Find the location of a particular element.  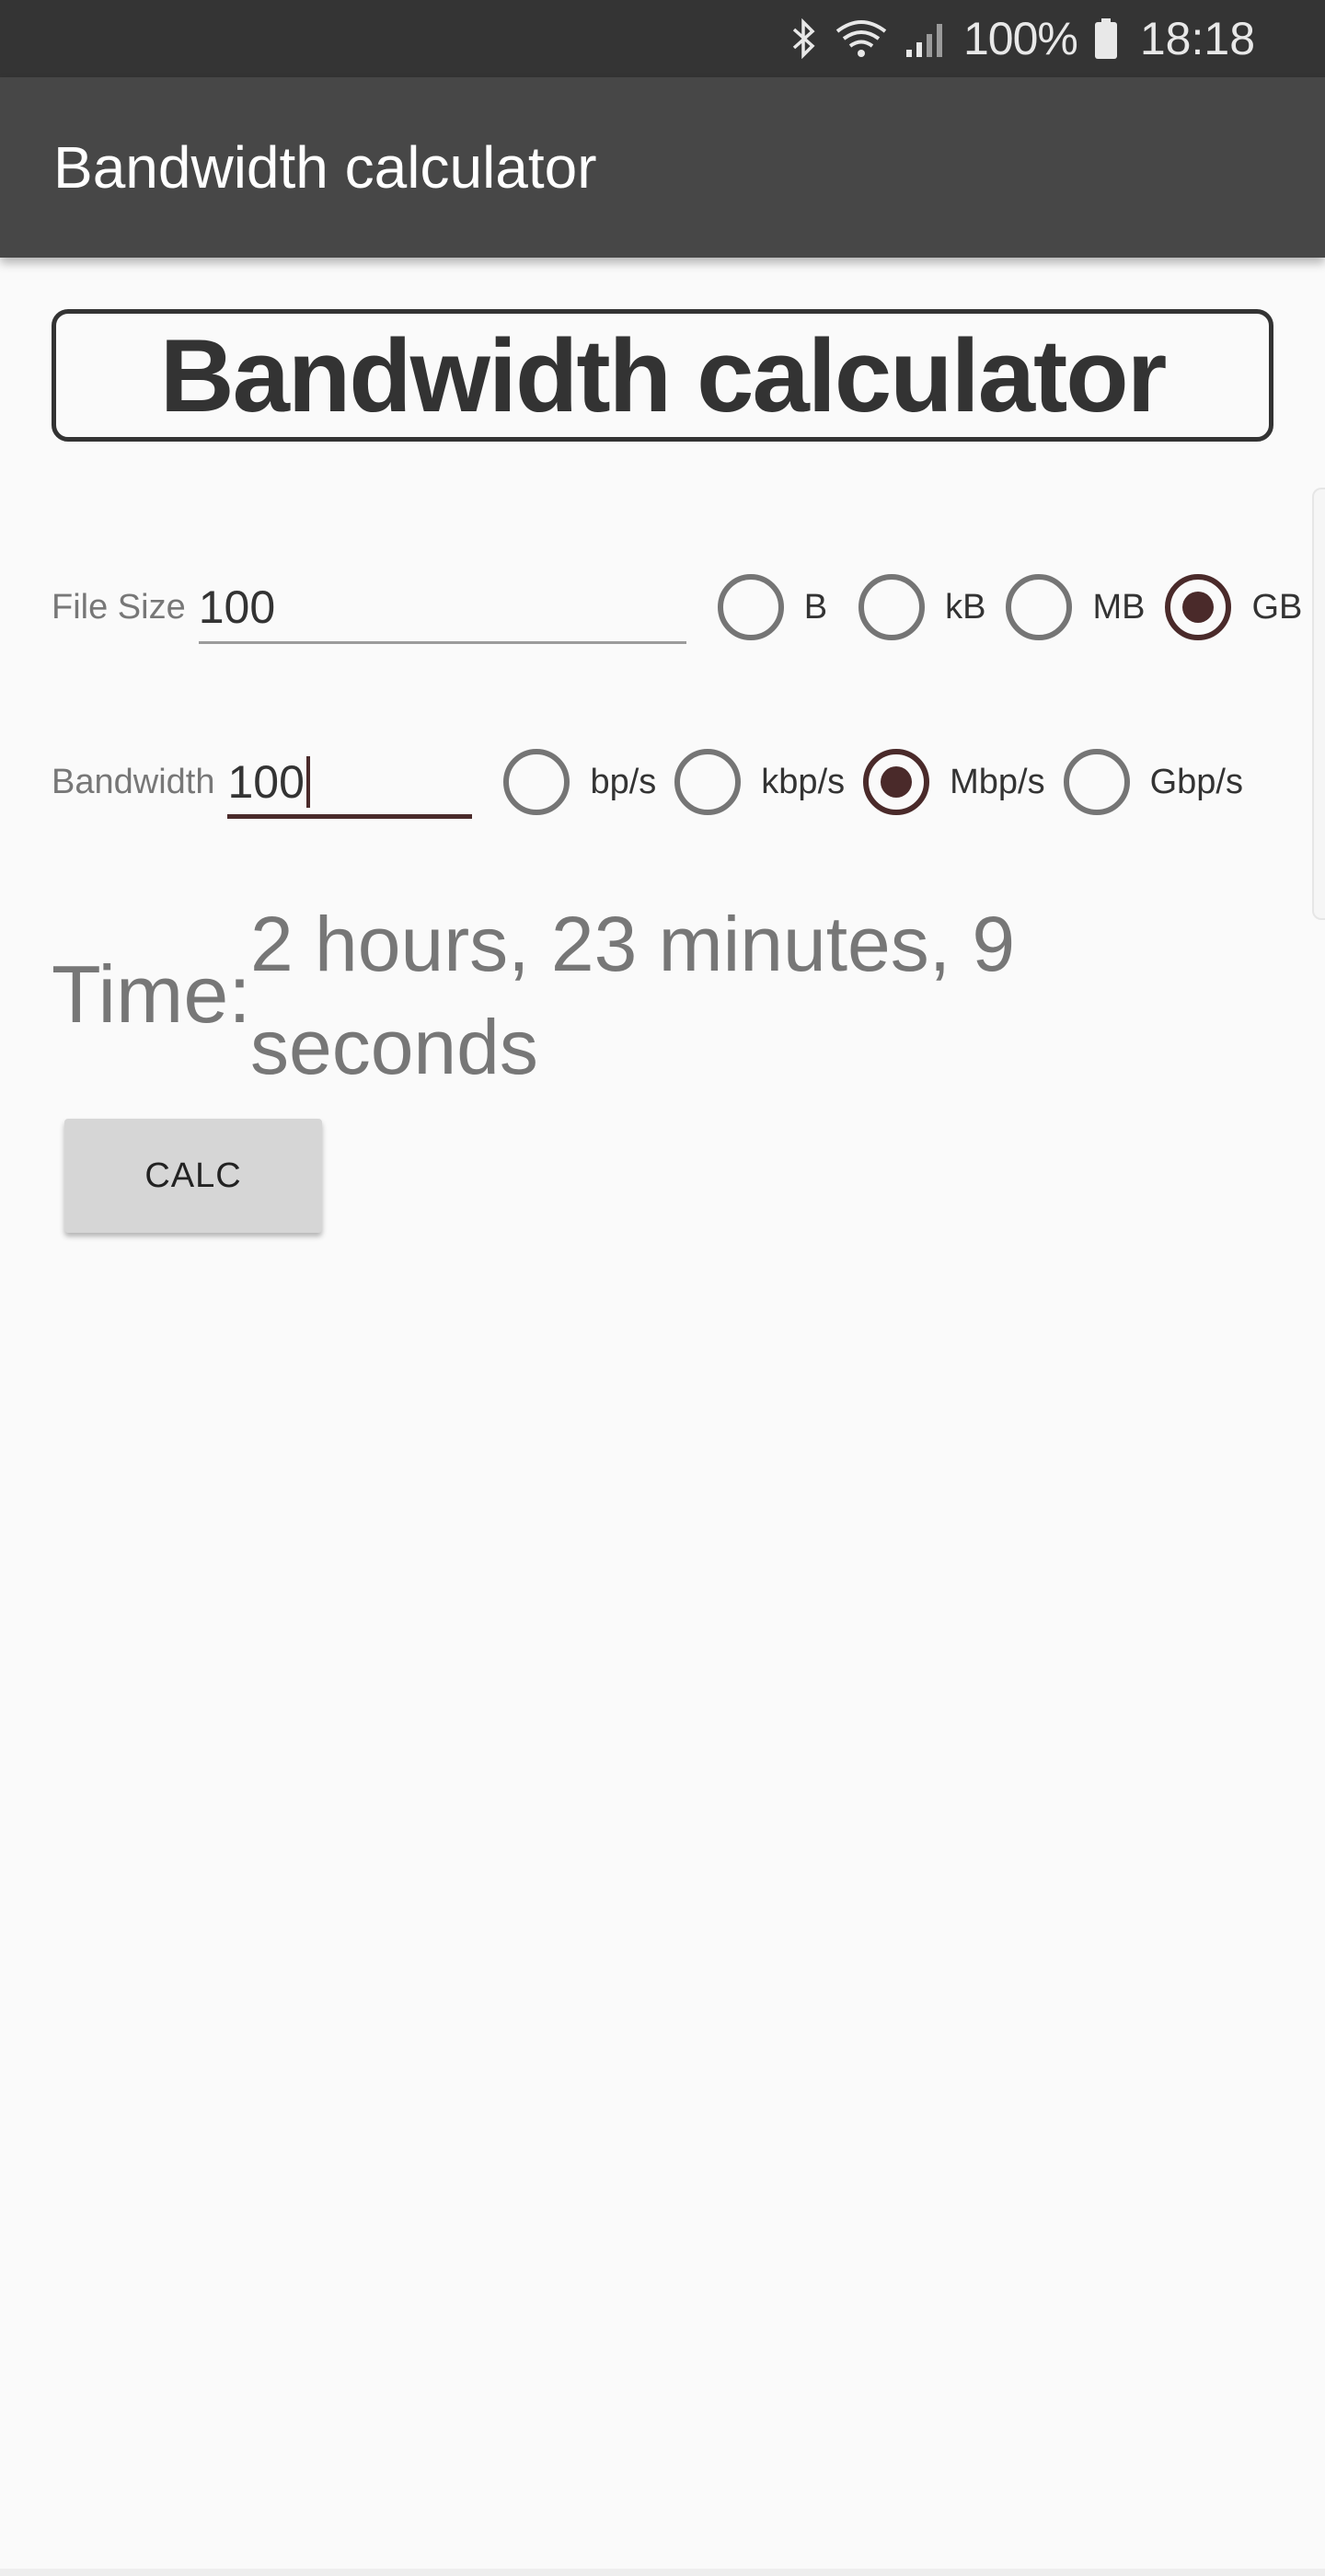

radio-label: GB is located at coordinates (1277, 607).